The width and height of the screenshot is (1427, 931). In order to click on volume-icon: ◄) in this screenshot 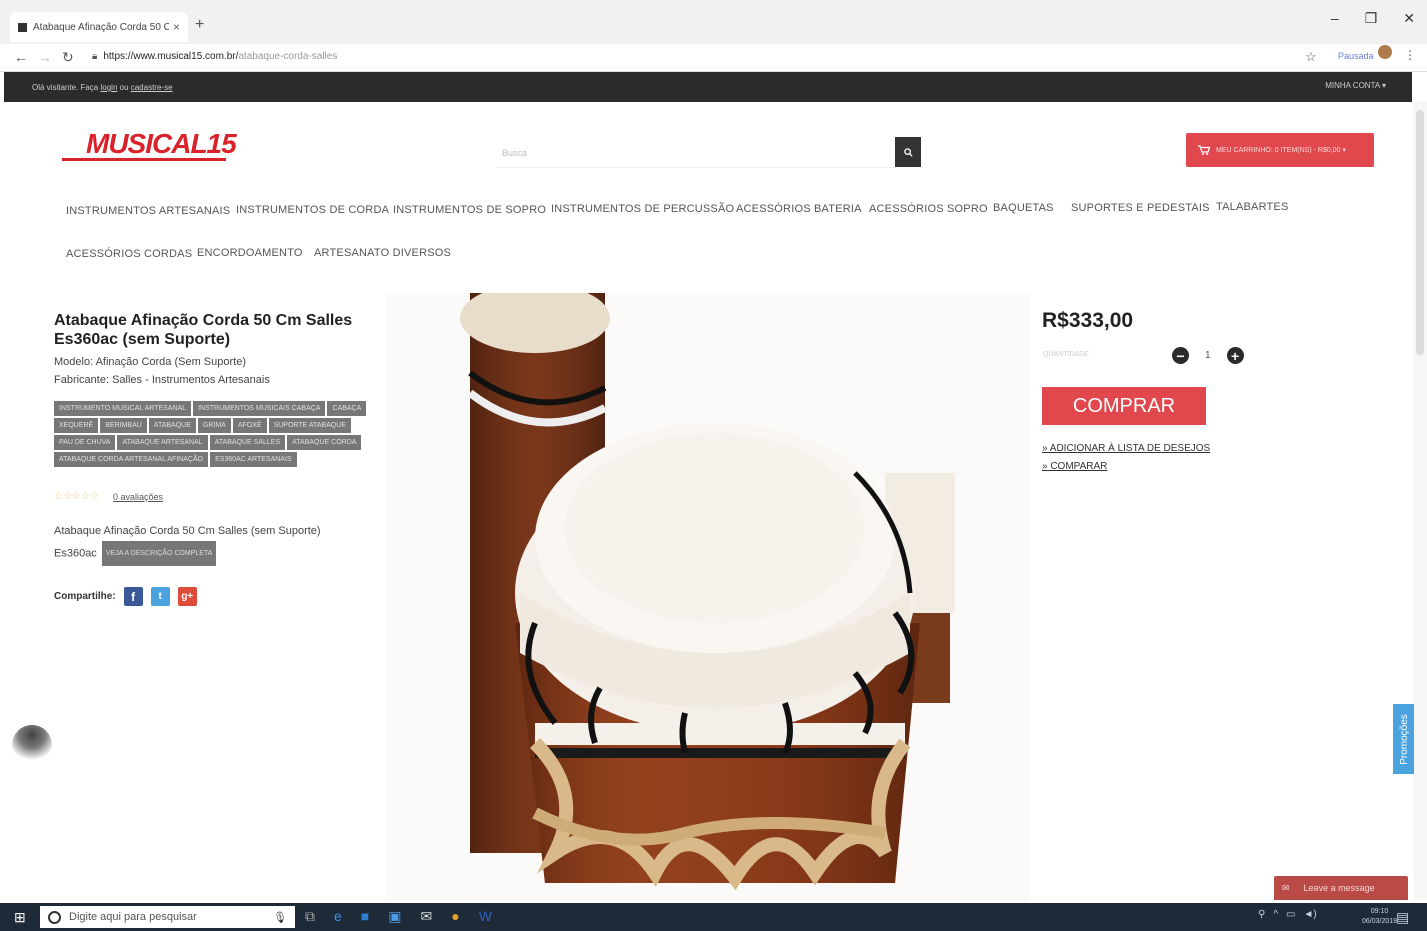, I will do `click(1309, 914)`.